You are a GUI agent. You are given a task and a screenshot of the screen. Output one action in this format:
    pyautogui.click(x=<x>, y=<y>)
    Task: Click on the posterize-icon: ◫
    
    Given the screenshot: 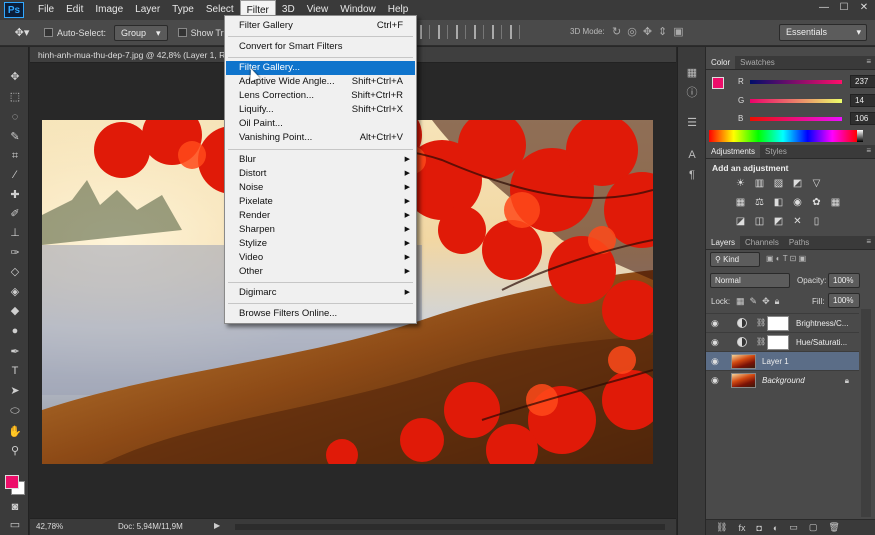 What is the action you would take?
    pyautogui.click(x=759, y=221)
    